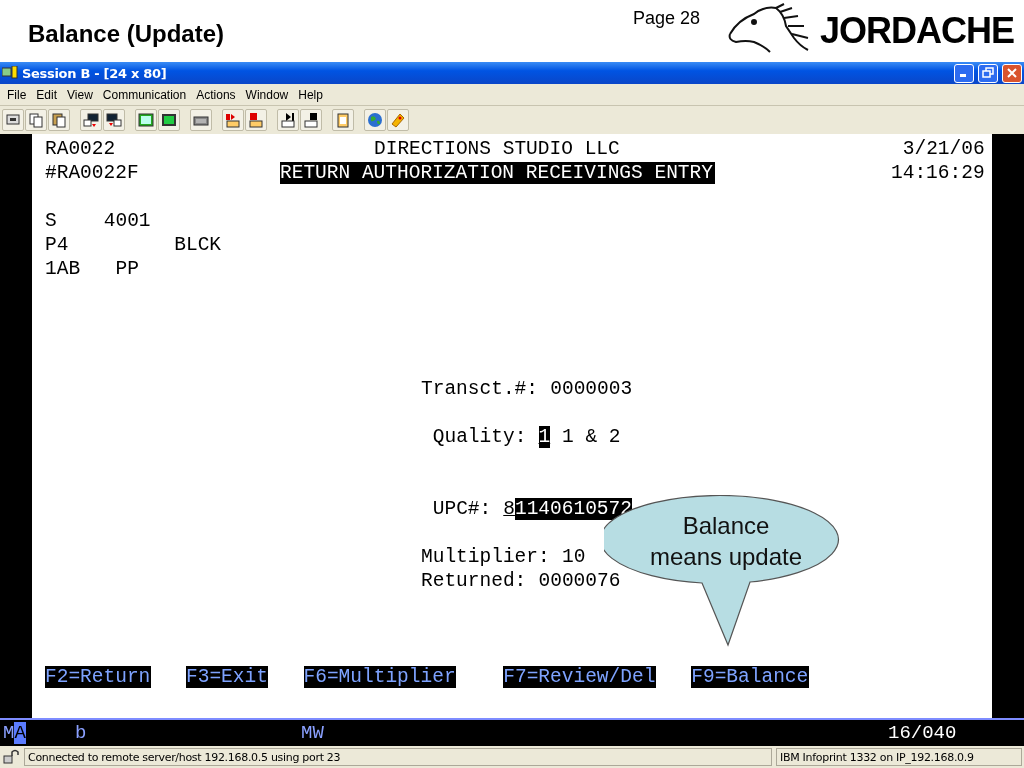 This screenshot has width=1024, height=768. I want to click on play-icon, so click(288, 120).